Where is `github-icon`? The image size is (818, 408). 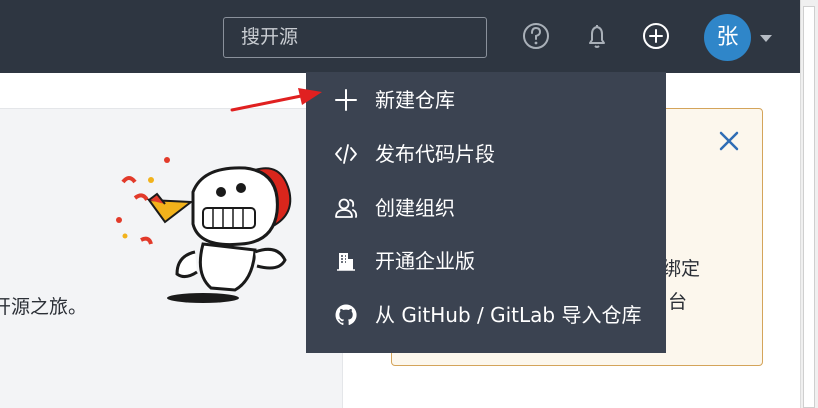
github-icon is located at coordinates (346, 314).